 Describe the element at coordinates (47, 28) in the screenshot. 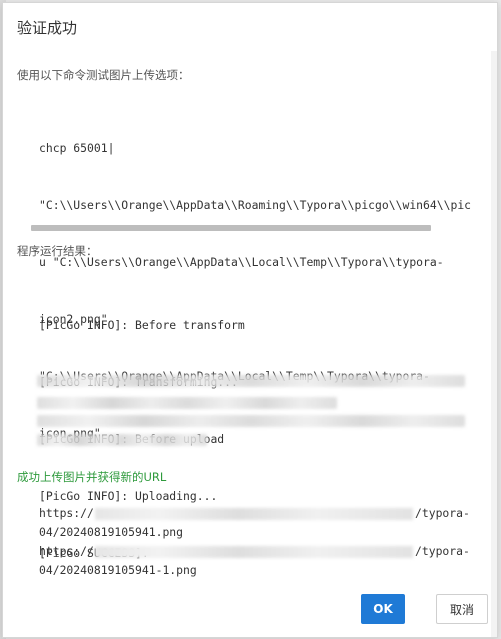

I see `dialog-title: 验证成功` at that location.